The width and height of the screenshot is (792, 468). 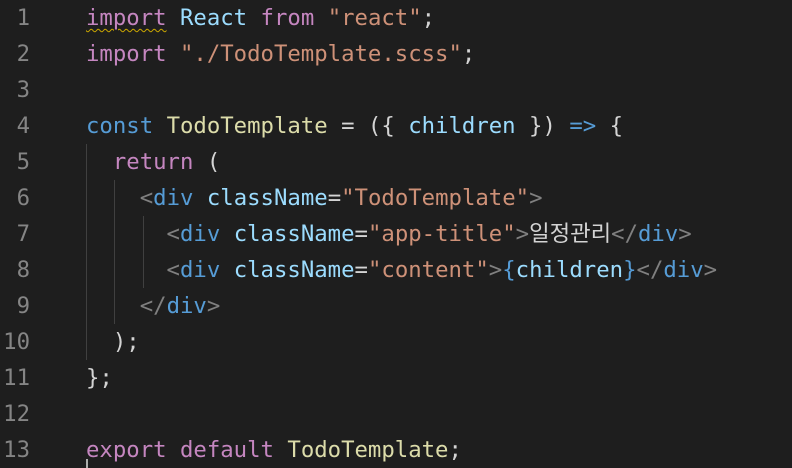 What do you see at coordinates (630, 270) in the screenshot?
I see `code-token: }` at bounding box center [630, 270].